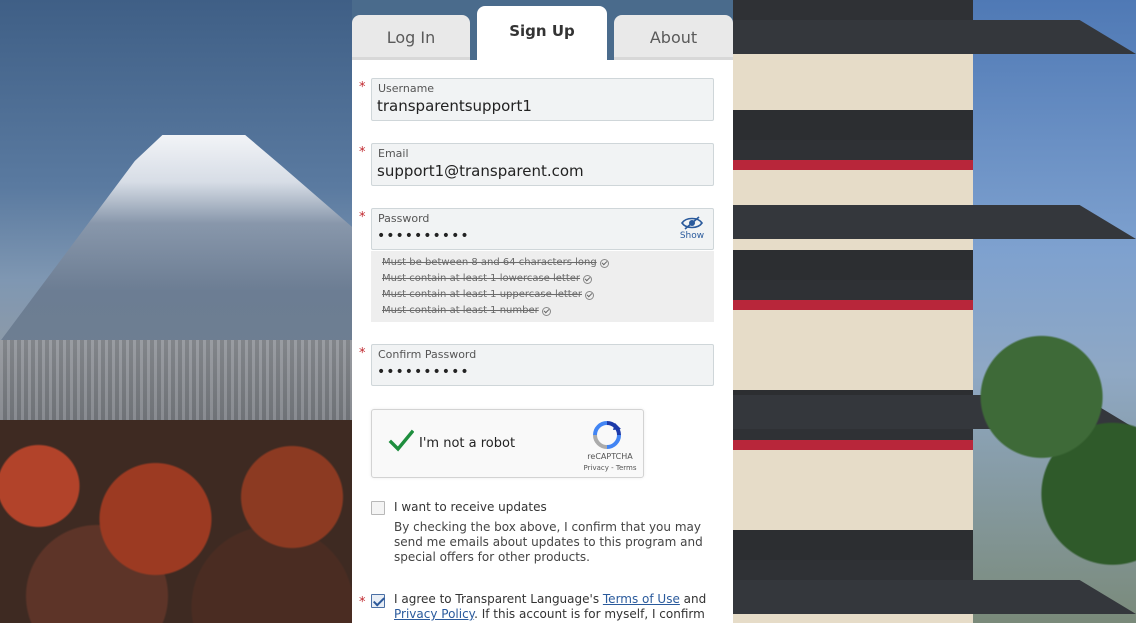 The height and width of the screenshot is (623, 1136). Describe the element at coordinates (542, 365) in the screenshot. I see `confirm-password-field: Confirm Password ••••••••••` at that location.